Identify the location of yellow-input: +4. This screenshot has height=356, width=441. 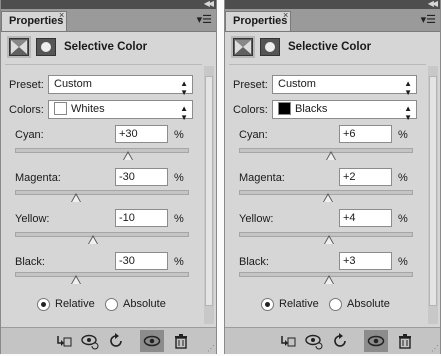
(365, 218).